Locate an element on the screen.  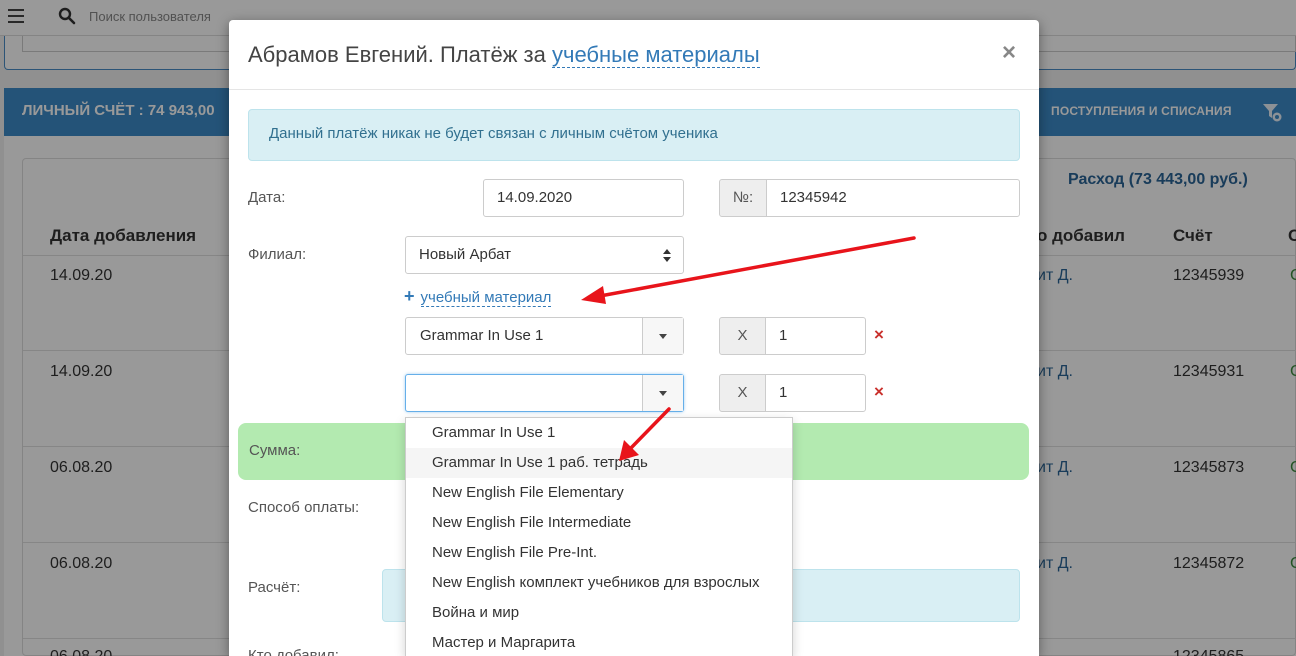
dropdown-option: Война и мир is located at coordinates (599, 613).